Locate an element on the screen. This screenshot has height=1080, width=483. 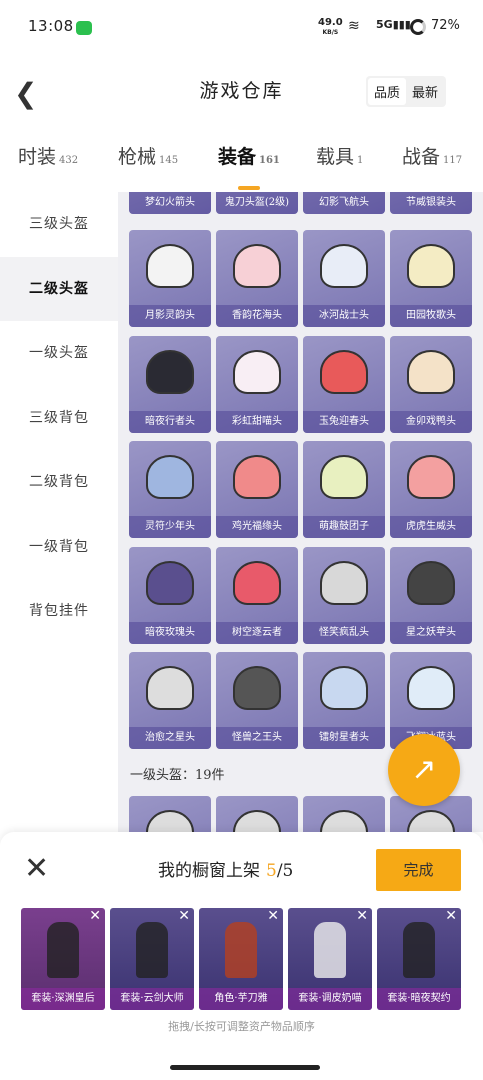
tab-supplies: 战备 117 is located at coordinates (432, 155).